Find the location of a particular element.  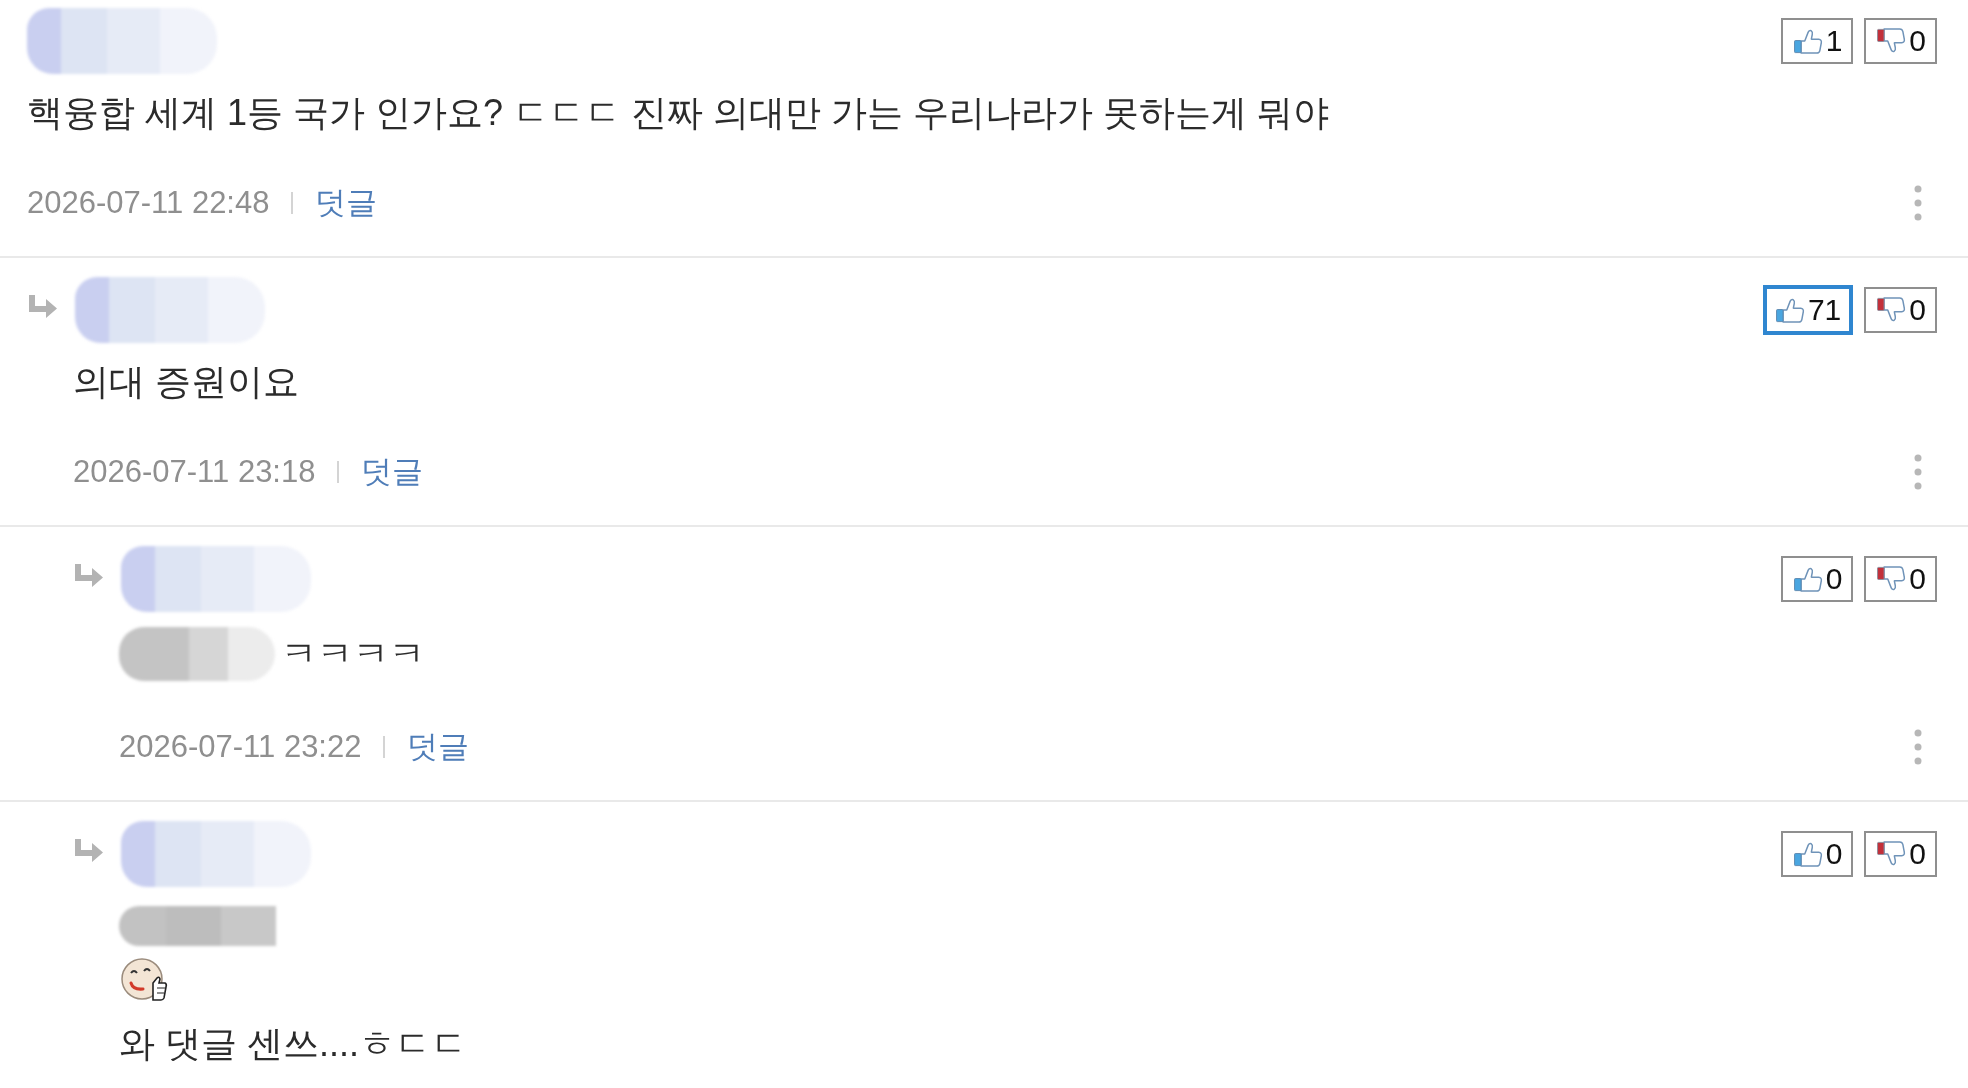

like-button: 71 is located at coordinates (1808, 310).